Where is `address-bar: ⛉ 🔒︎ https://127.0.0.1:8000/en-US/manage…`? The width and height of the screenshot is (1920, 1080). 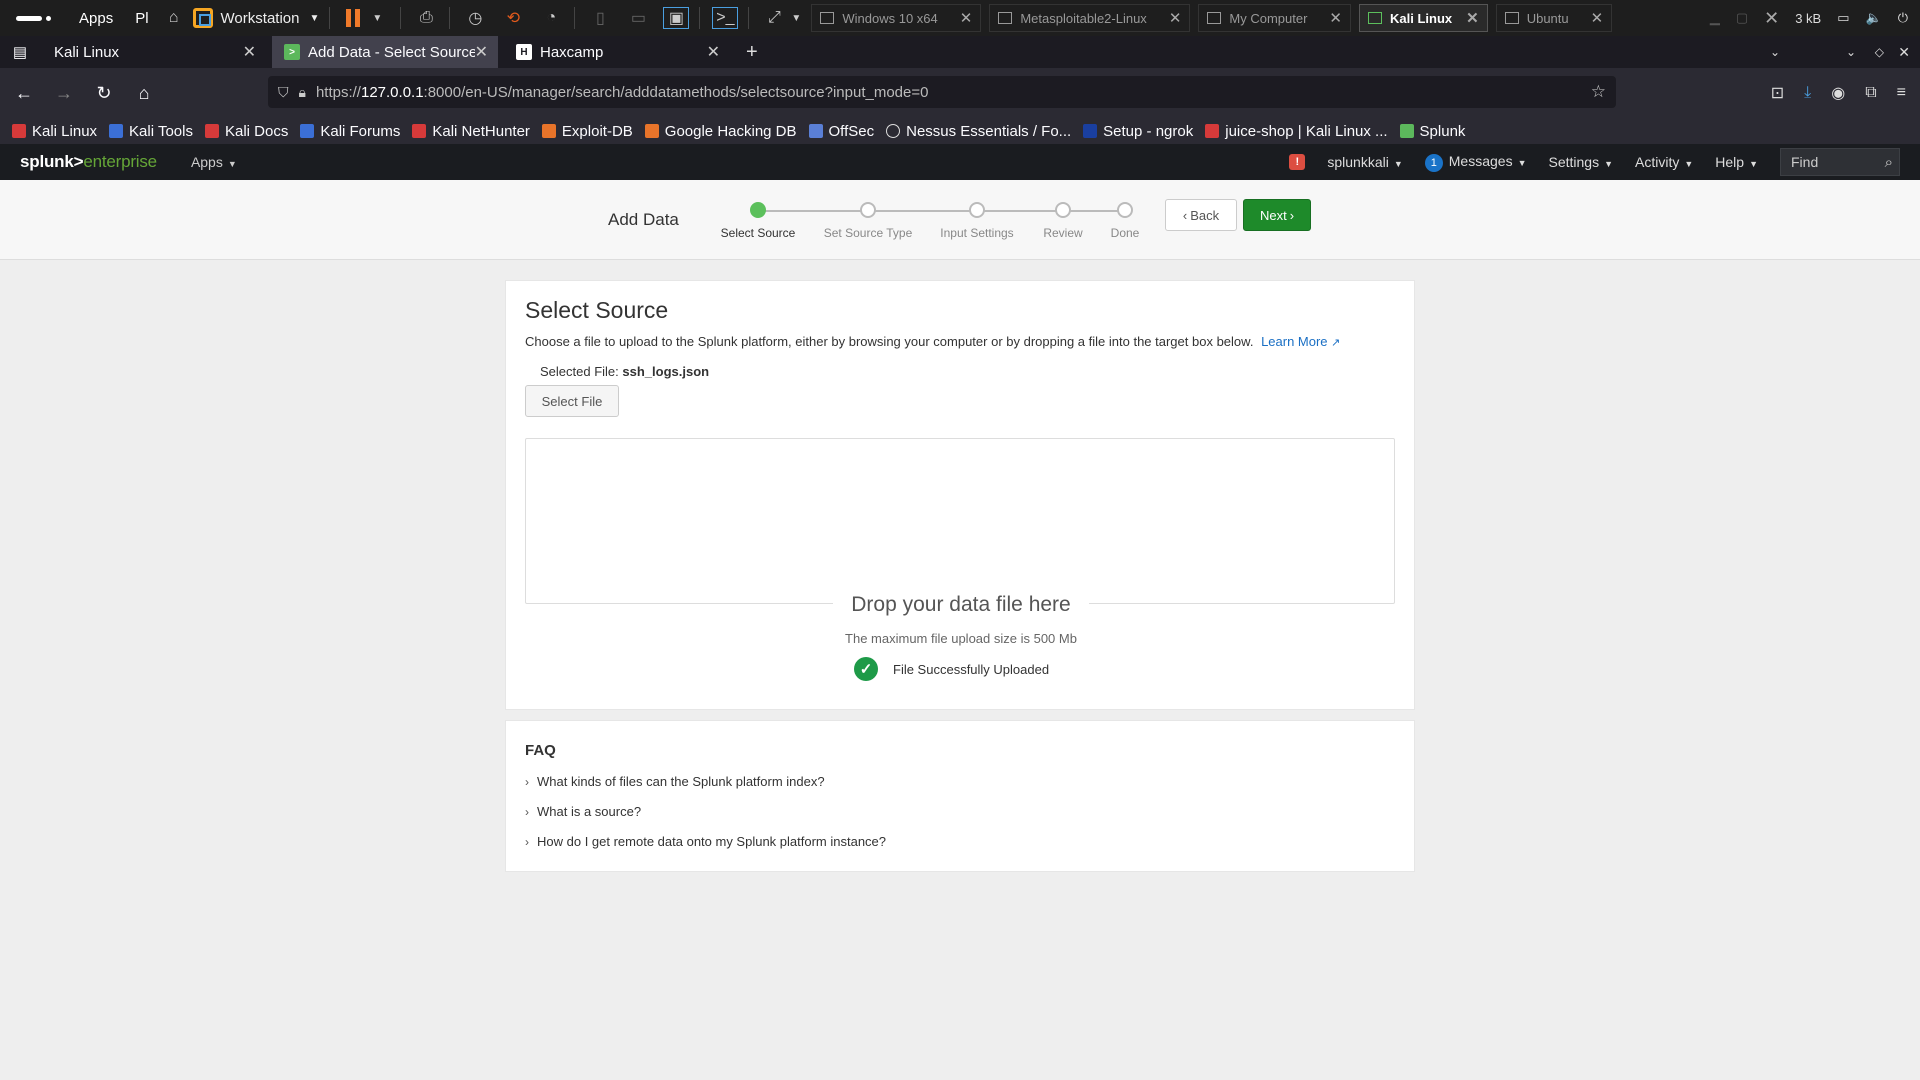 address-bar: ⛉ 🔒︎ https://127.0.0.1:8000/en-US/manage… is located at coordinates (942, 92).